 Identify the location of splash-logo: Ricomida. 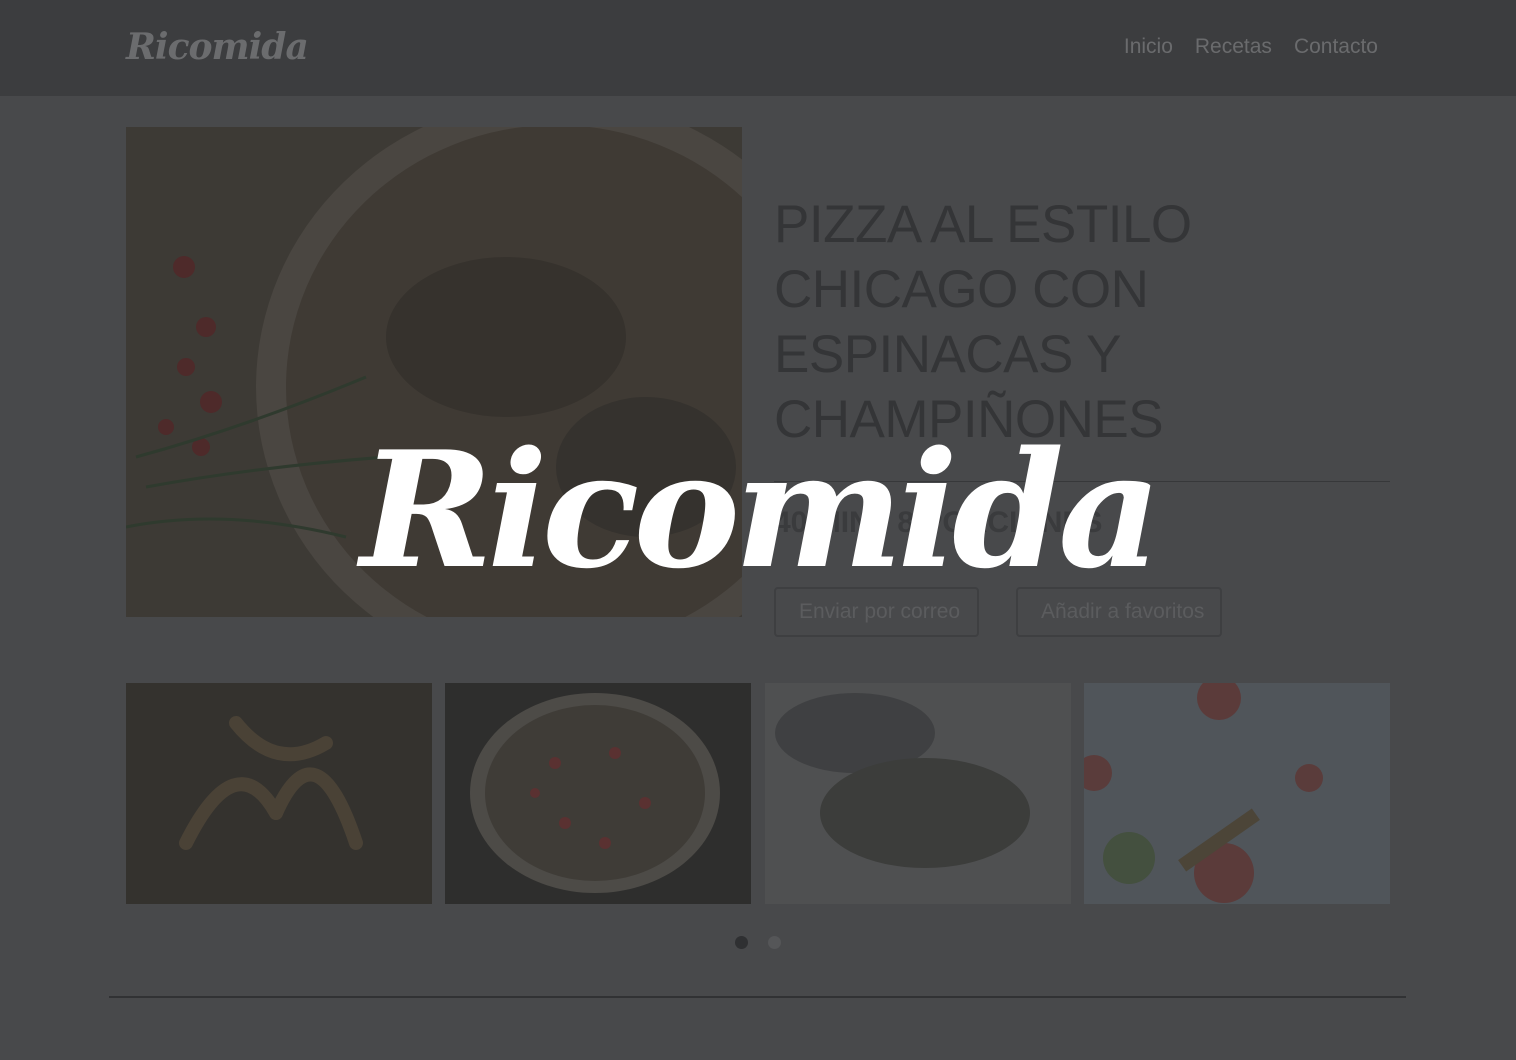
(761, 510).